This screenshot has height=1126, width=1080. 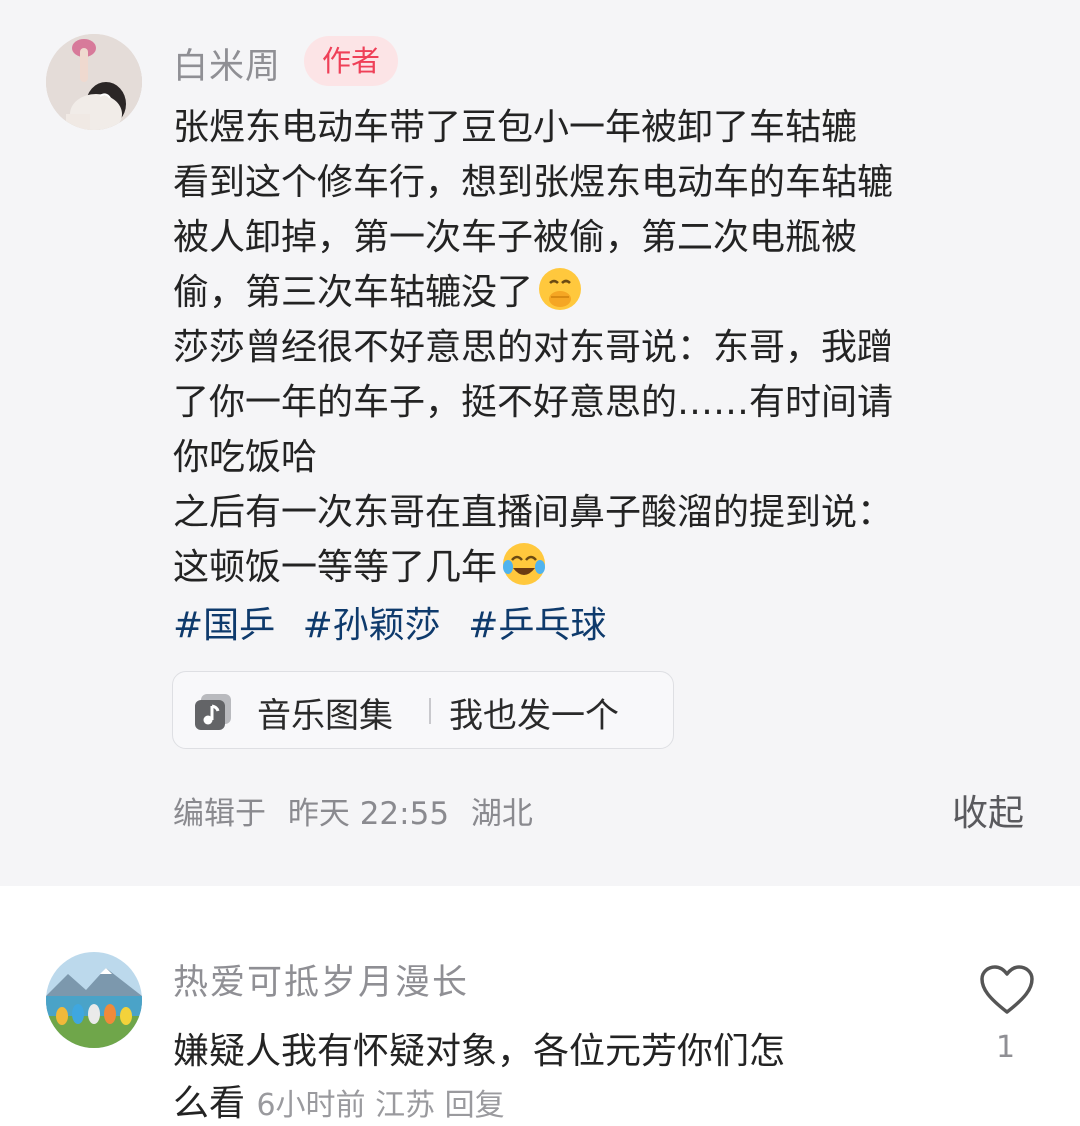 I want to click on post-one-too-button: 我也发一个, so click(x=534, y=712).